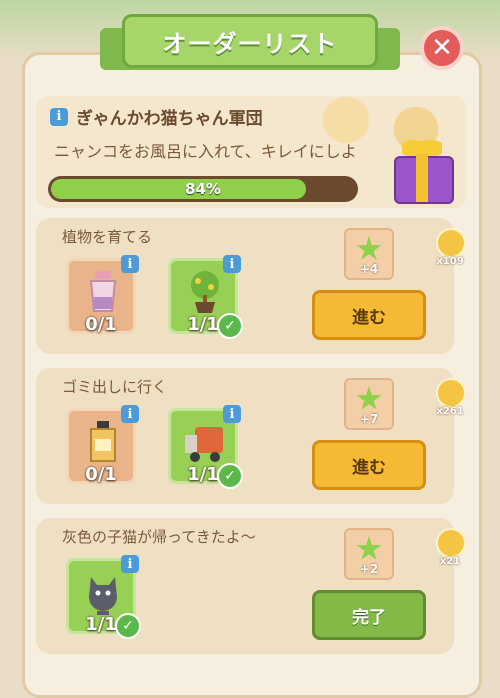 The image size is (500, 698). What do you see at coordinates (204, 444) in the screenshot?
I see `garbage-truck-icon` at bounding box center [204, 444].